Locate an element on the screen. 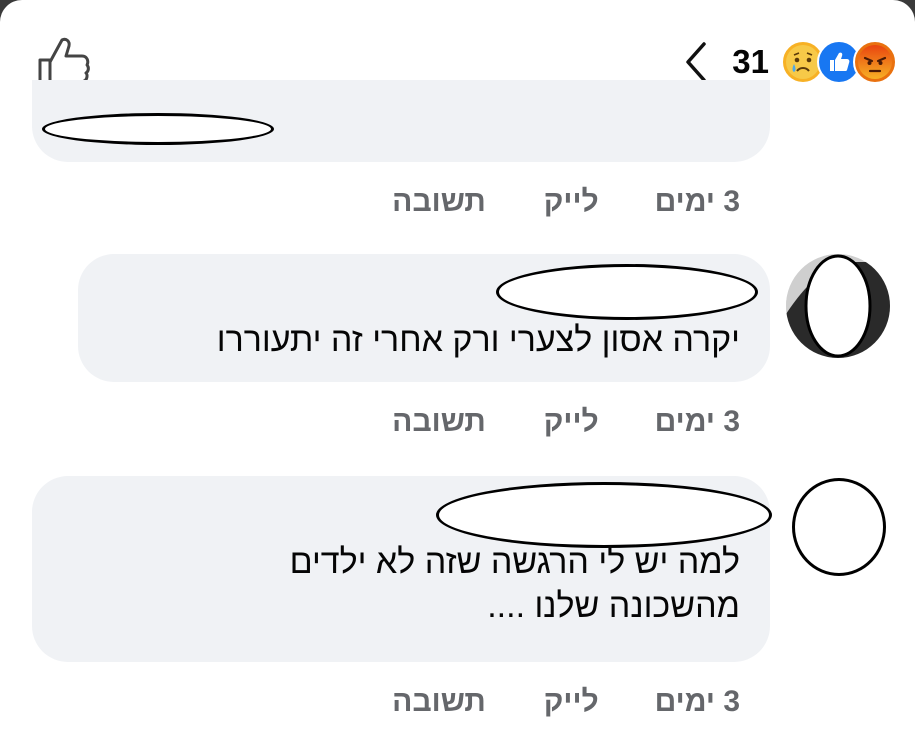 Image resolution: width=915 pixels, height=749 pixels. comment-text-line: למה יש לי הרגשה שזה לא ילדים is located at coordinates (514, 562).